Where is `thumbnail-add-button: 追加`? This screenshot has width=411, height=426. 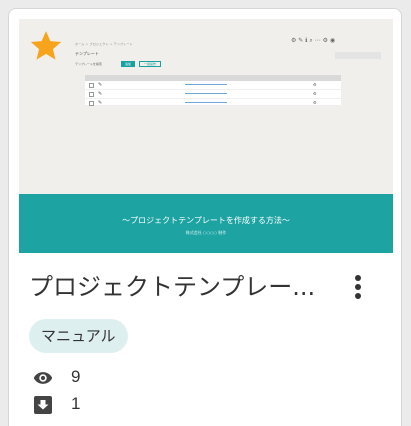 thumbnail-add-button: 追加 is located at coordinates (128, 64).